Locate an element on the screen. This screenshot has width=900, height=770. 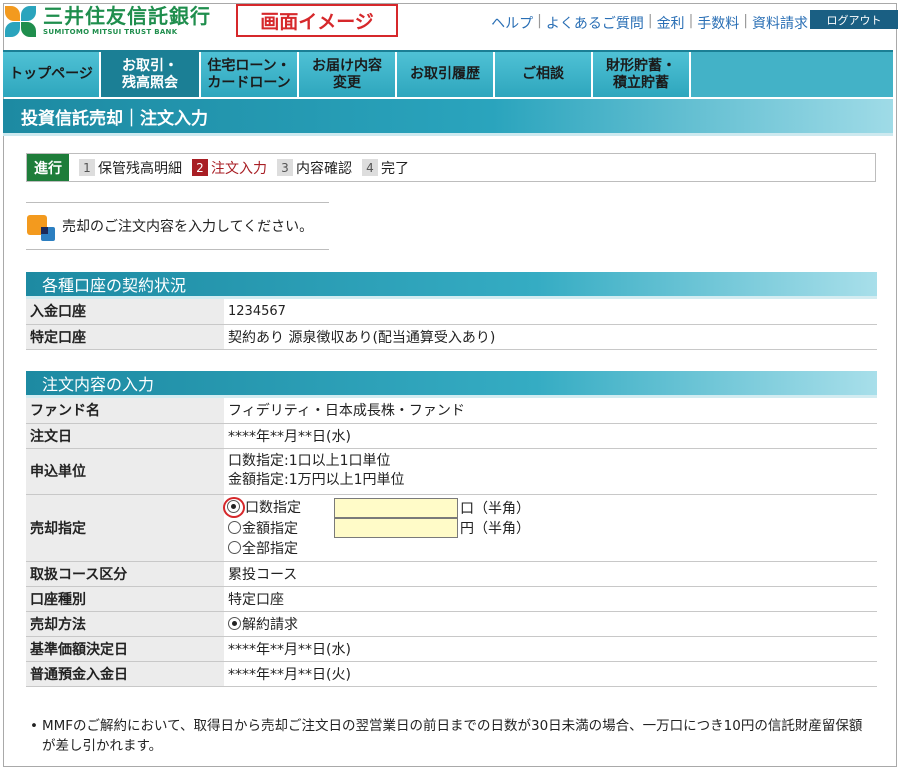
accounts-table: 入金口座 1234567 特定口座 契約あり 源泉徴収あり(配当通算受入あり) is located at coordinates (451, 324).